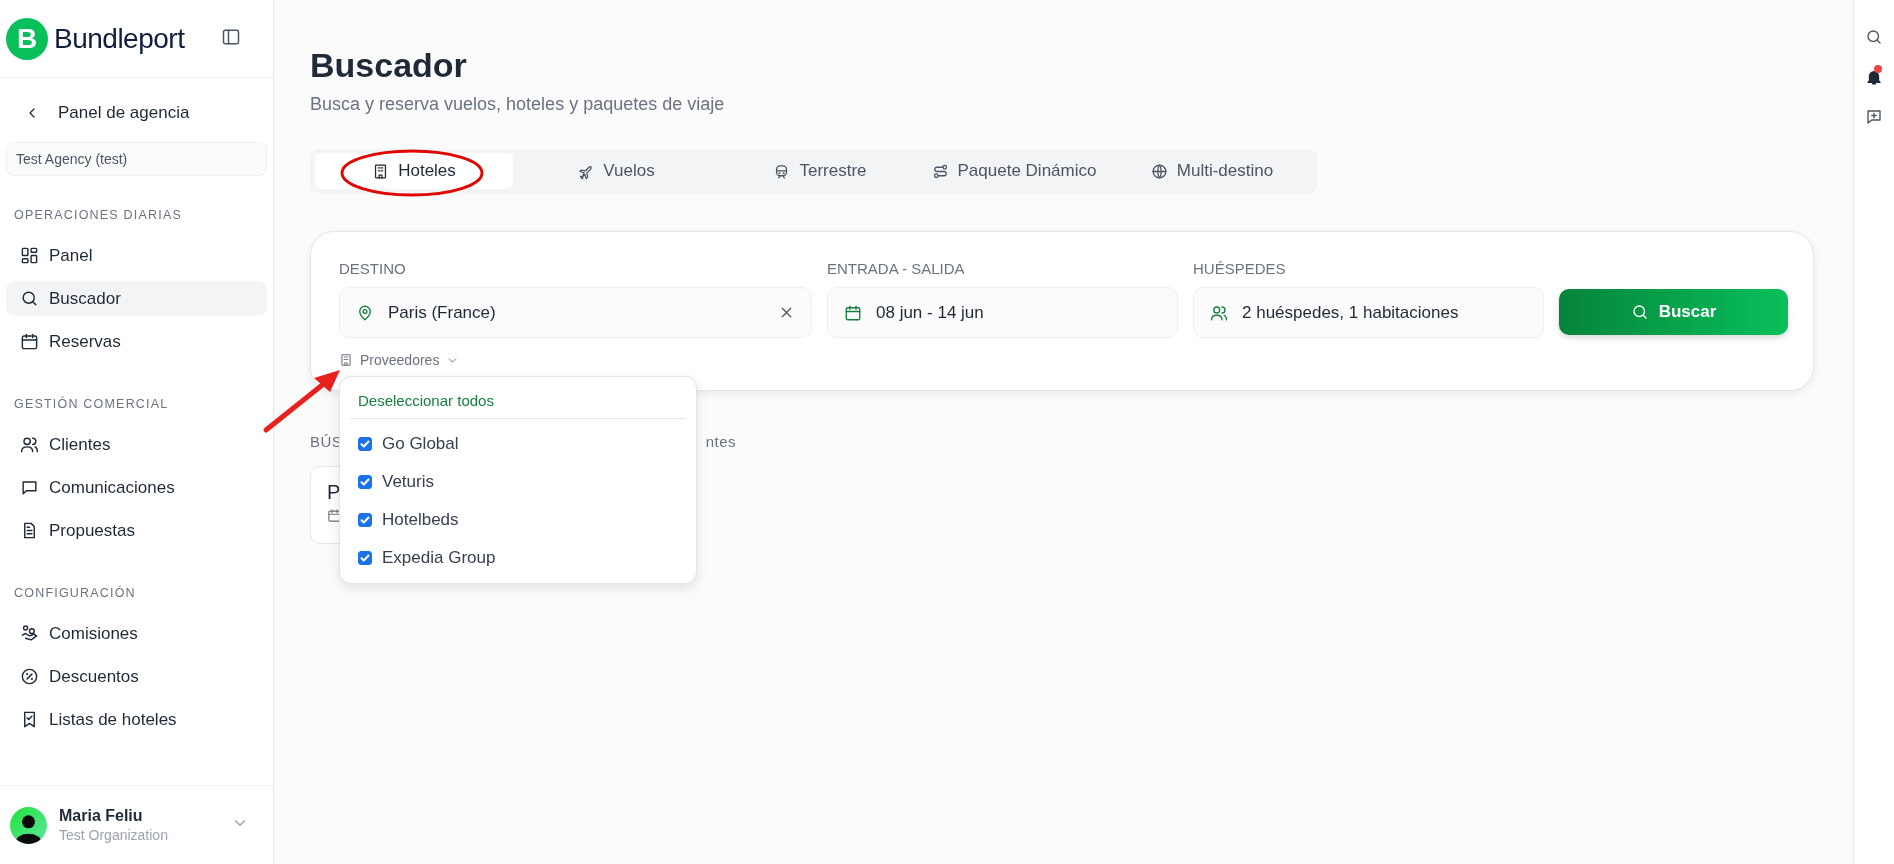  What do you see at coordinates (389, 65) in the screenshot?
I see `page-title: Buscador` at bounding box center [389, 65].